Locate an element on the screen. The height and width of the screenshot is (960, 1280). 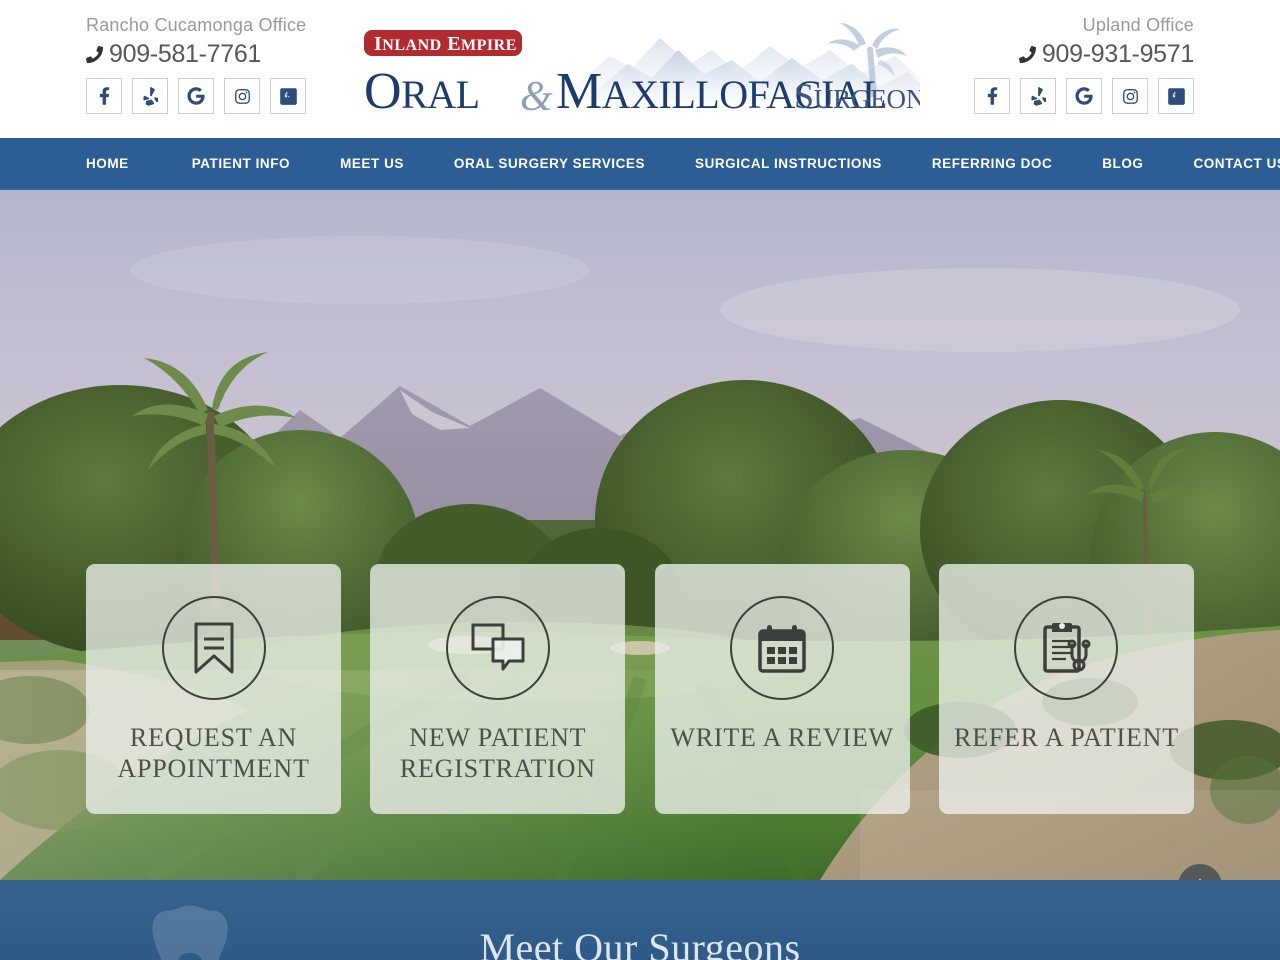
bookmark-icon is located at coordinates (213, 648).